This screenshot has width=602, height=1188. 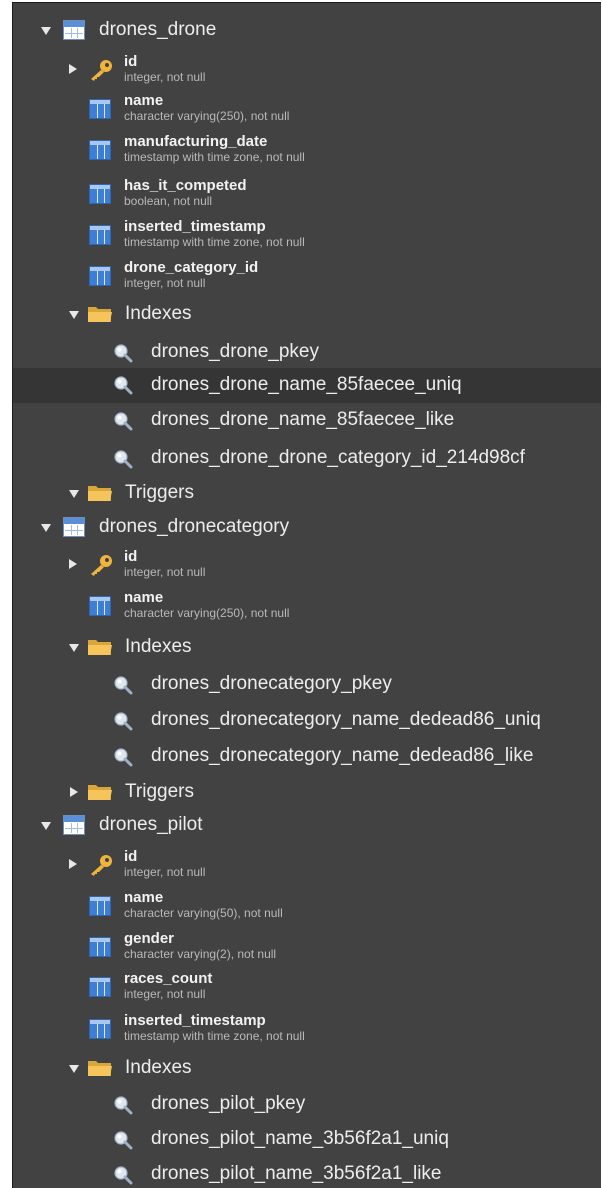 What do you see at coordinates (149, 938) in the screenshot?
I see `column-name: gender` at bounding box center [149, 938].